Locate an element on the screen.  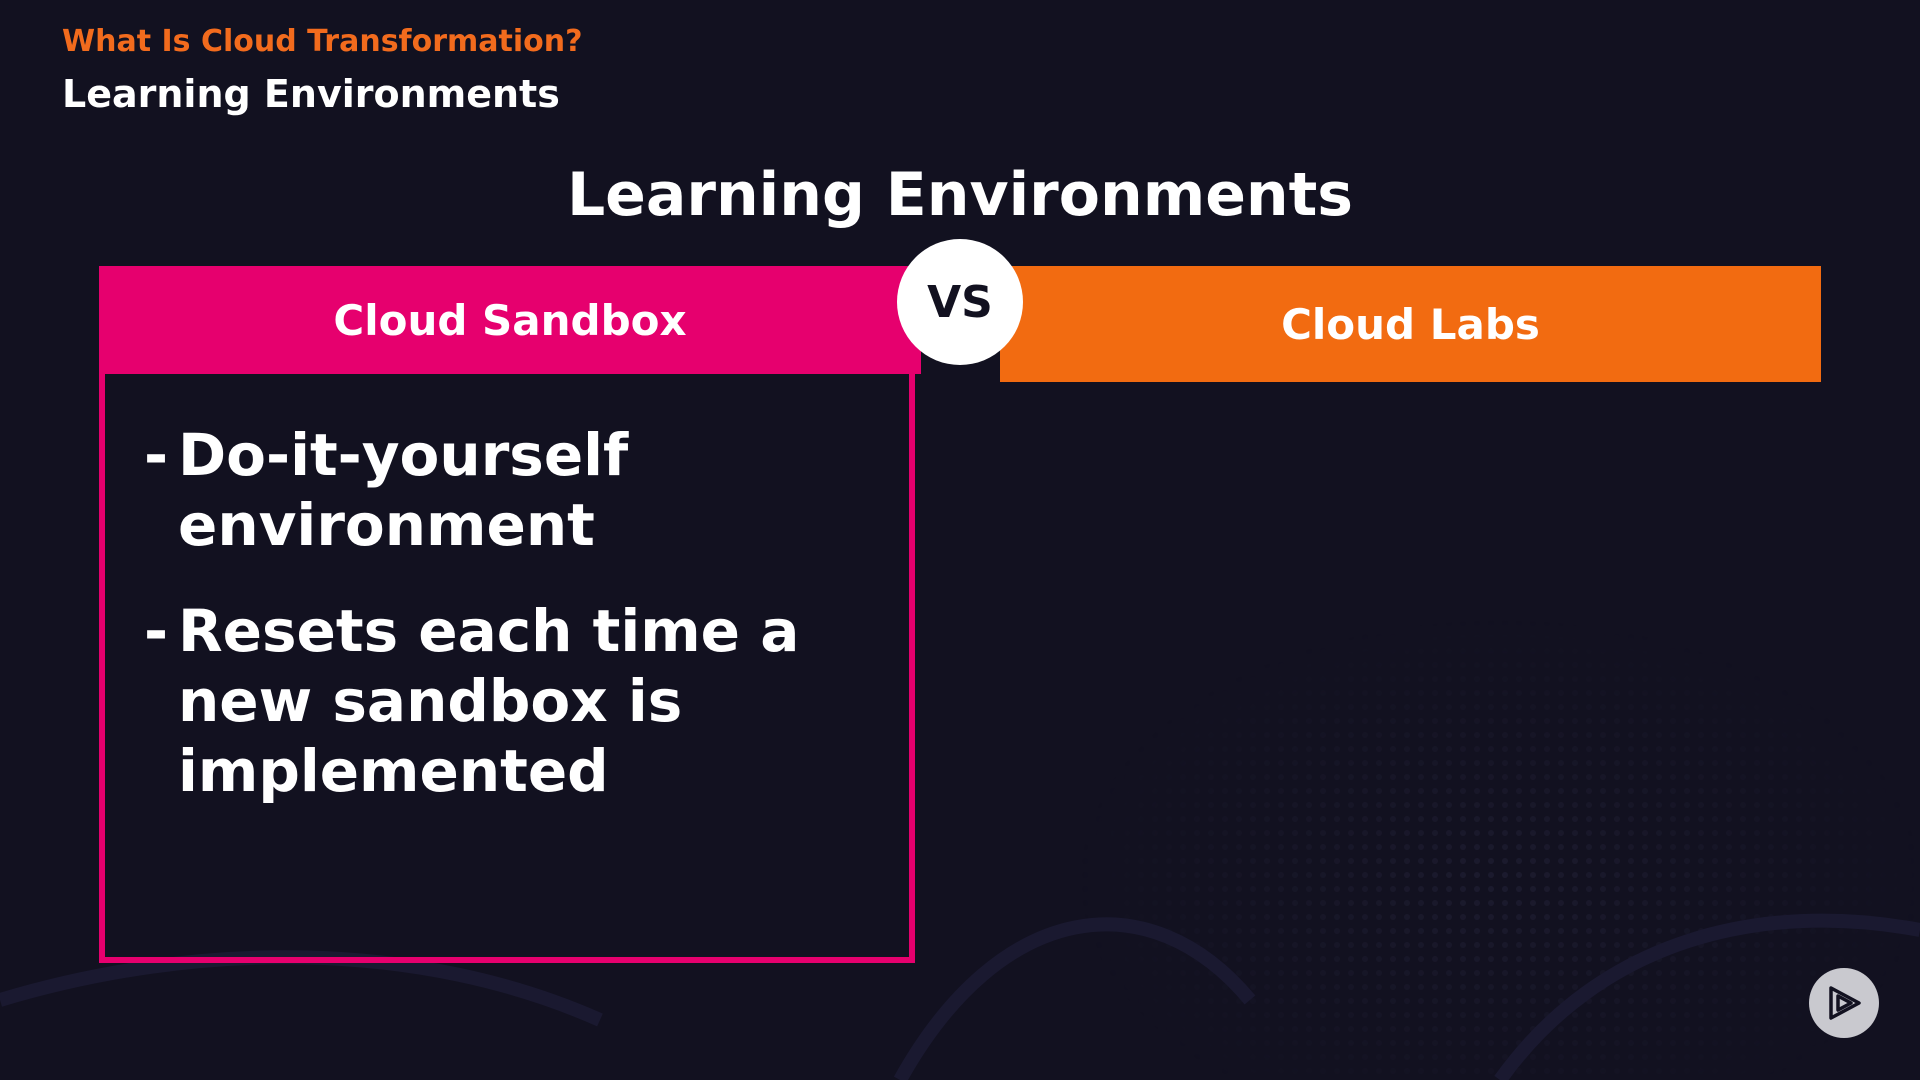
play-logo-button is located at coordinates (1844, 1003).